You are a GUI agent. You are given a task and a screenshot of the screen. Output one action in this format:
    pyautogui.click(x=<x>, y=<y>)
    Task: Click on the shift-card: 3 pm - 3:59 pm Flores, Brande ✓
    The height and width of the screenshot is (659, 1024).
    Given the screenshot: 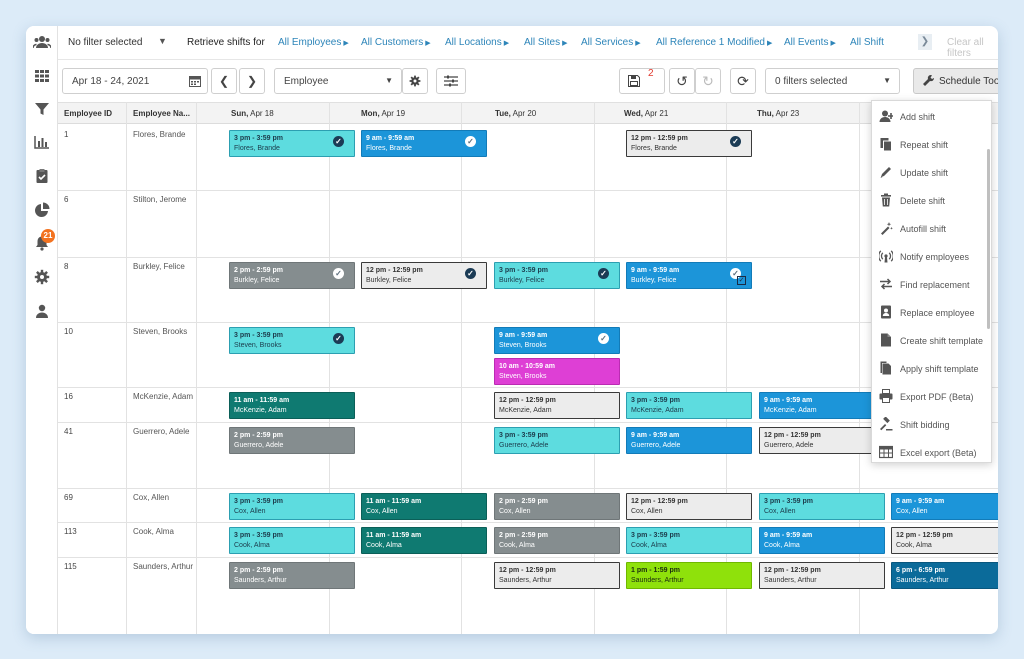 What is the action you would take?
    pyautogui.click(x=292, y=143)
    